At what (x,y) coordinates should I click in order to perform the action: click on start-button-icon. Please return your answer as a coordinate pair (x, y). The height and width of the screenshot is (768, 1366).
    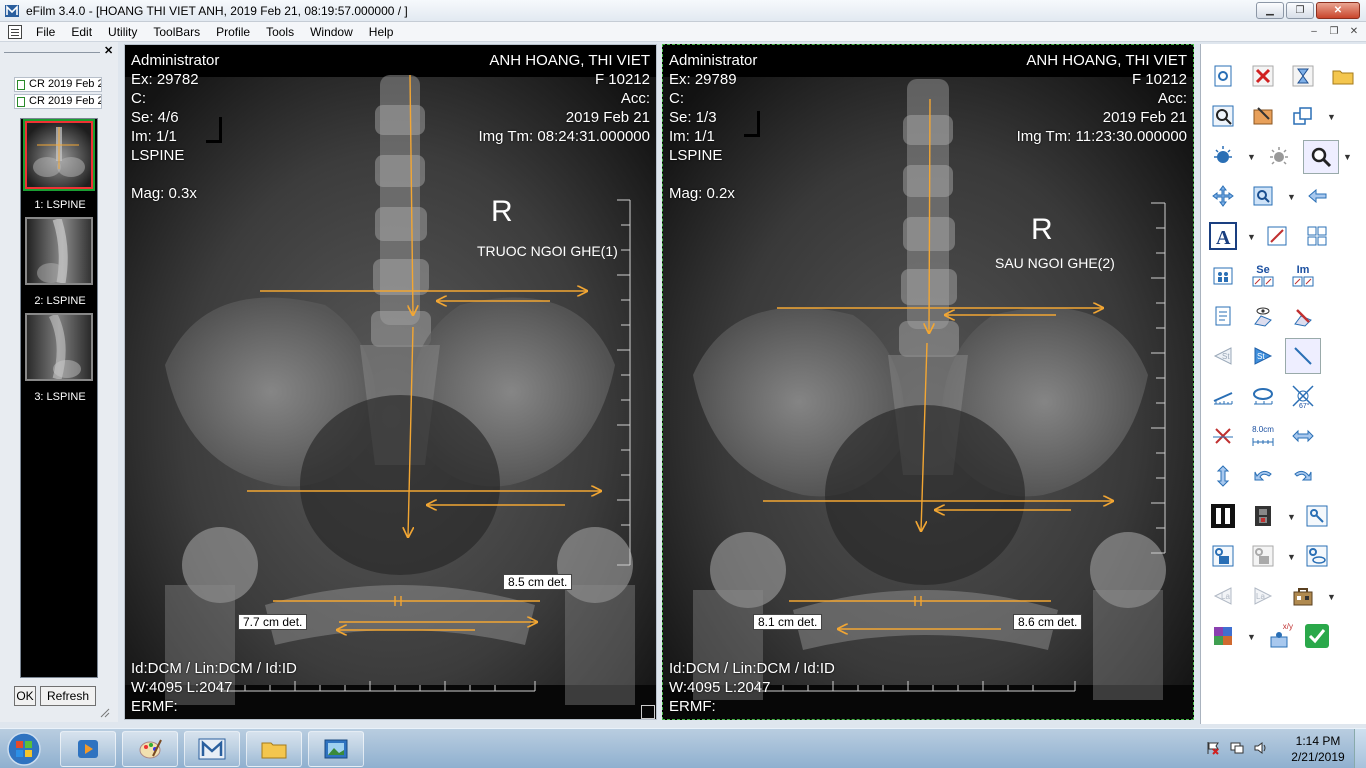
    Looking at the image, I should click on (24, 749).